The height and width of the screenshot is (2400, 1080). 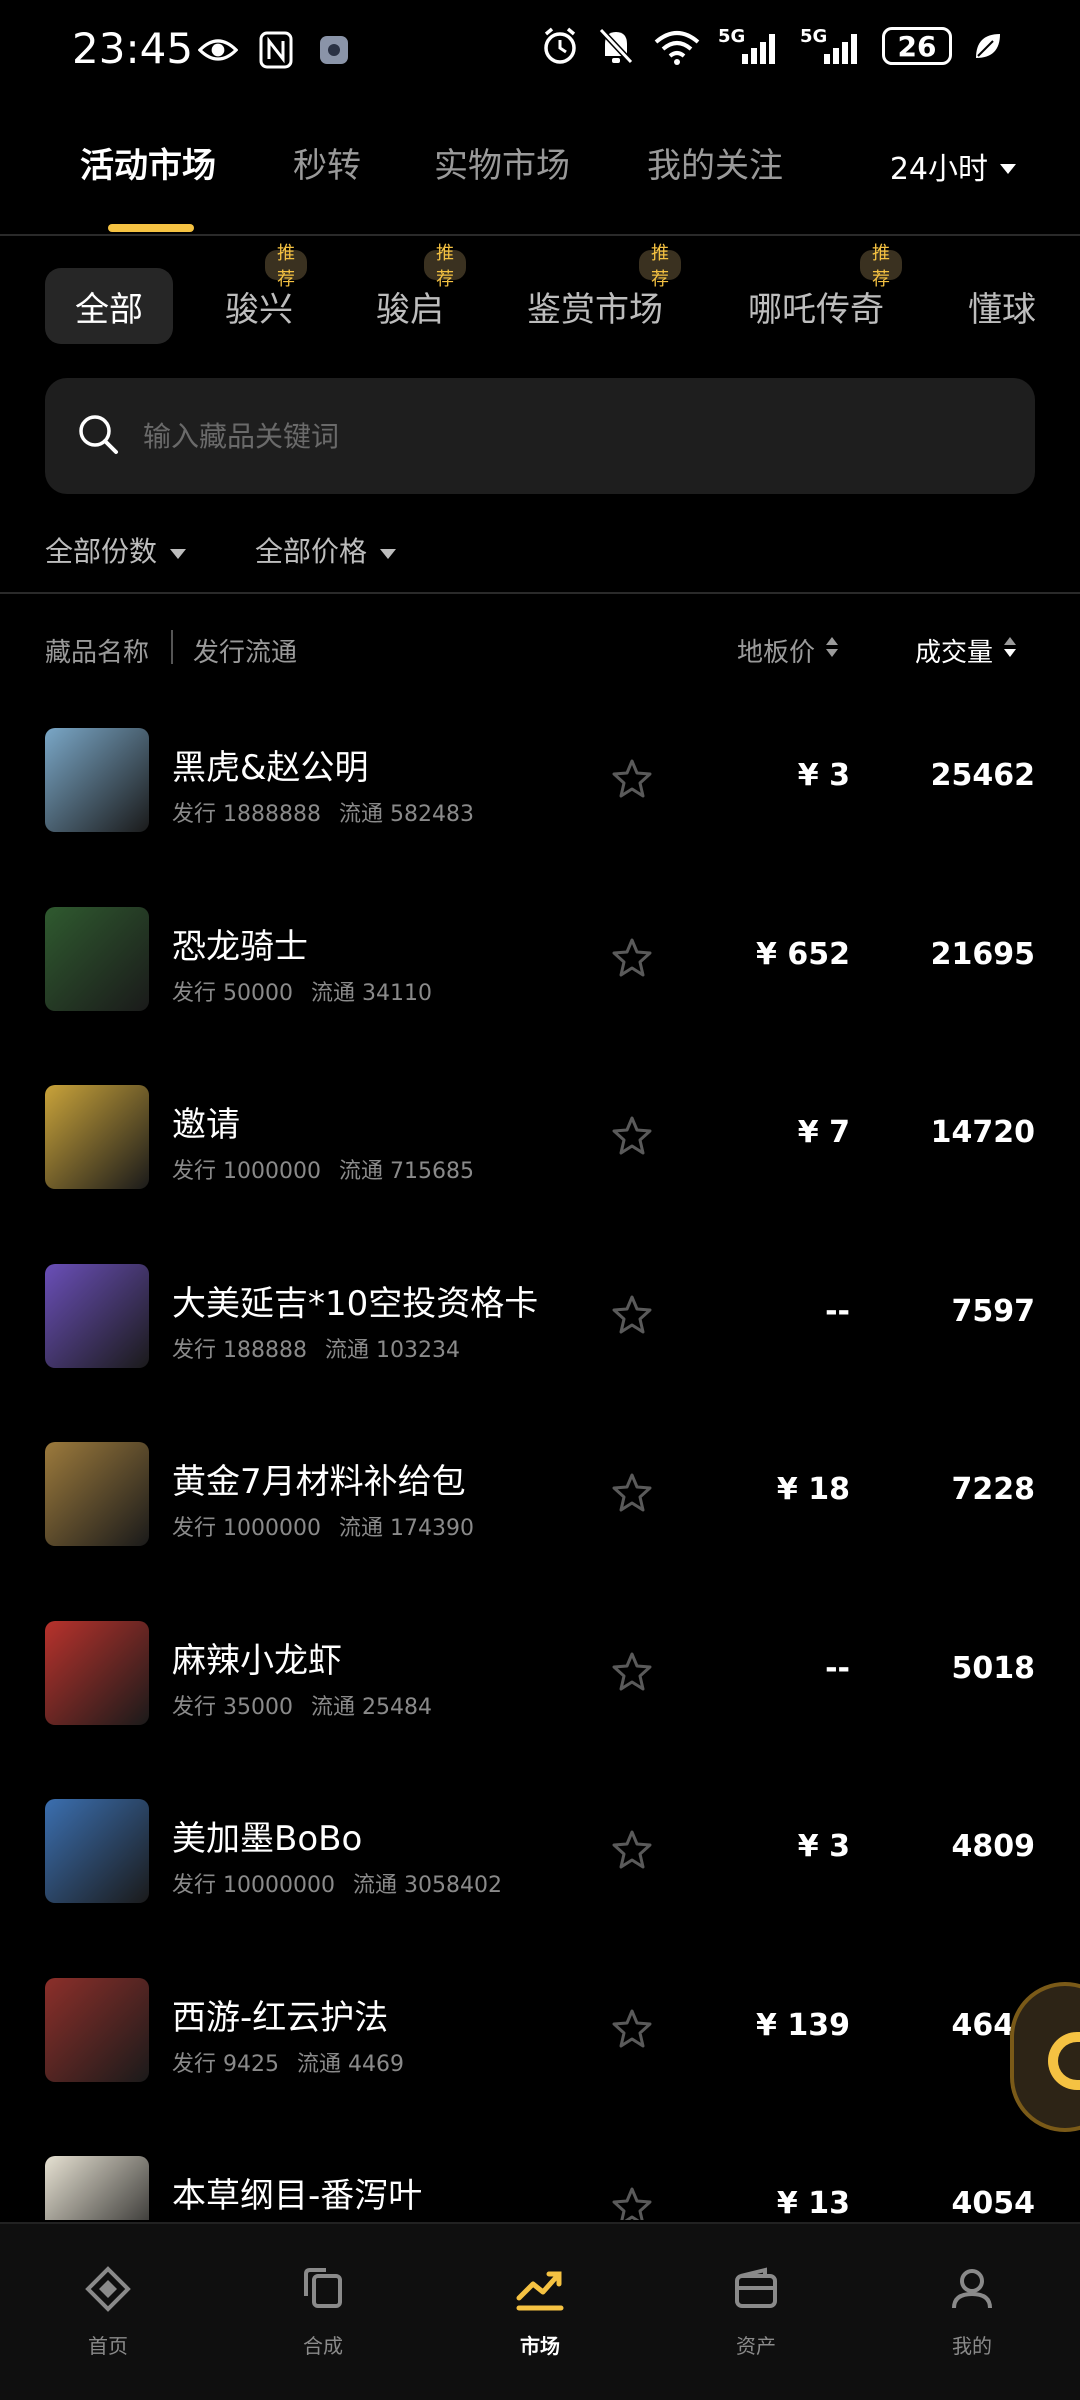 I want to click on item-meta: 发行 35000 流通 25484, so click(x=302, y=1705).